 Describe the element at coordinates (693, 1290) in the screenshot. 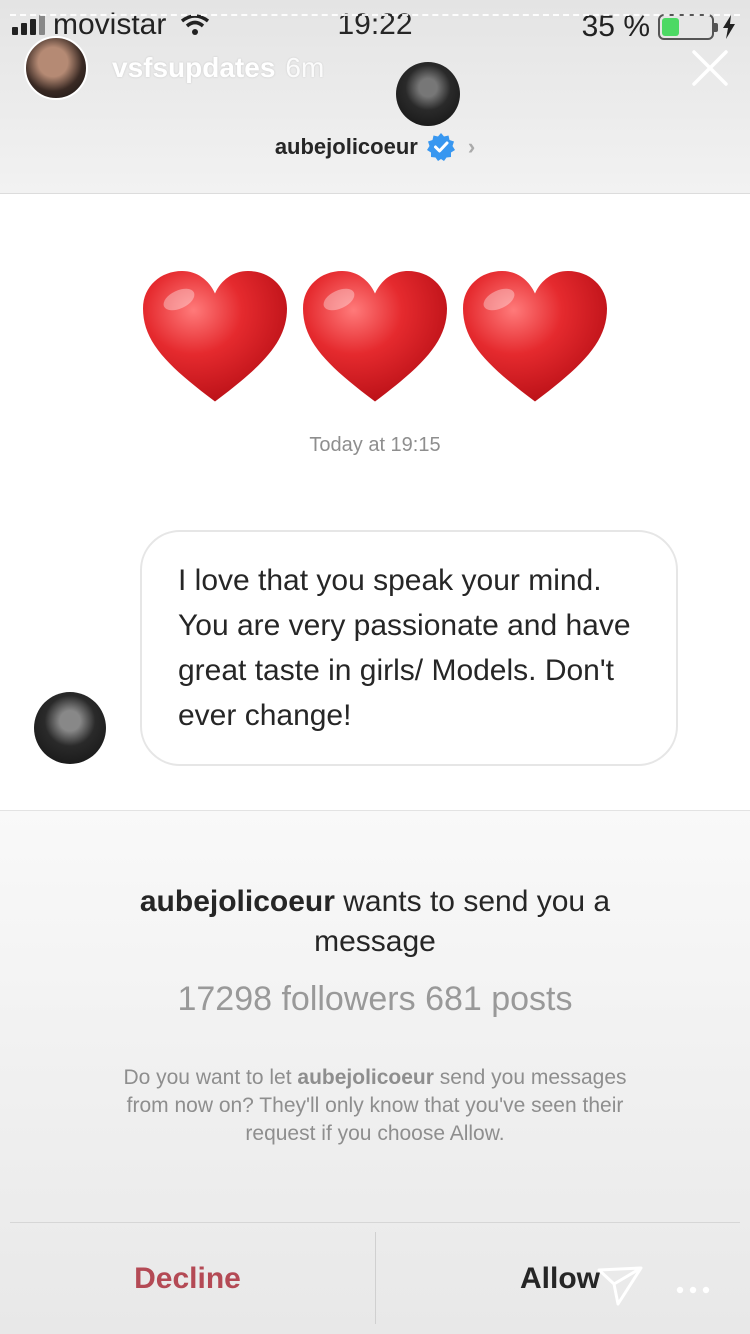

I see `more-icon` at that location.